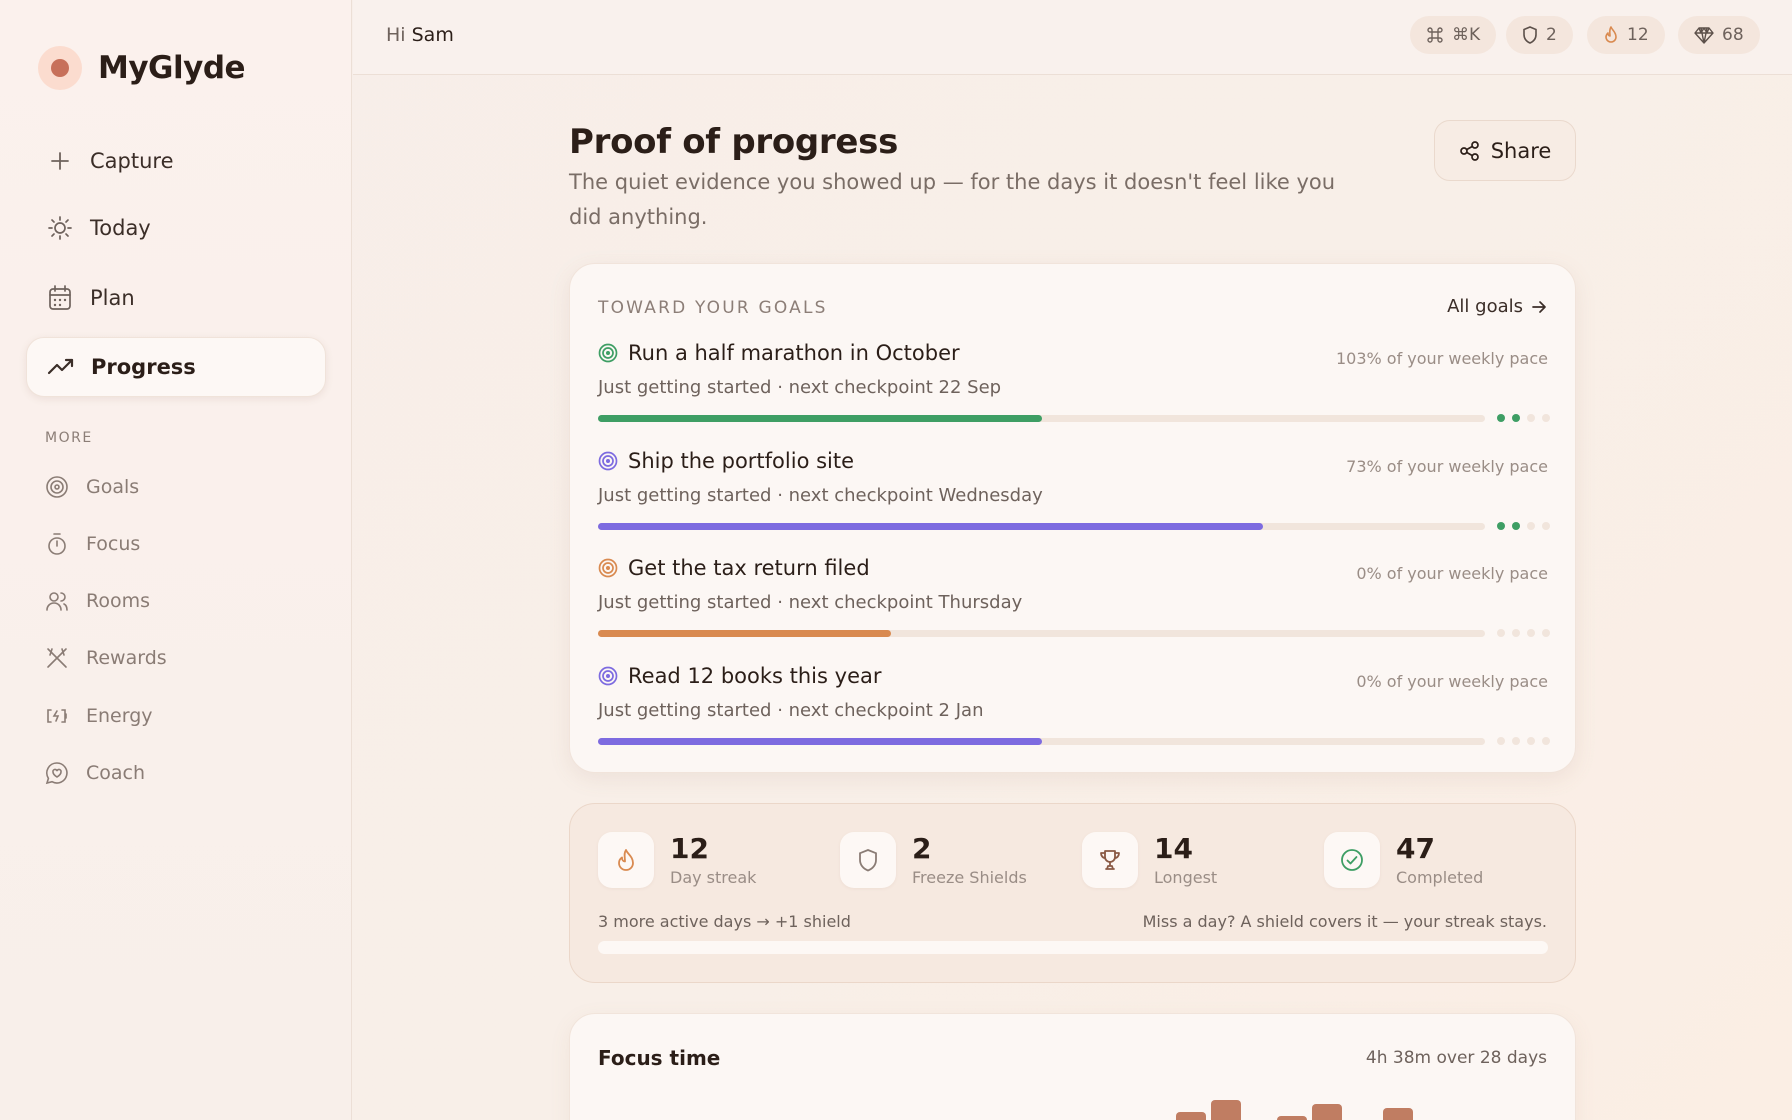  I want to click on brand: MyGlyde, so click(142, 68).